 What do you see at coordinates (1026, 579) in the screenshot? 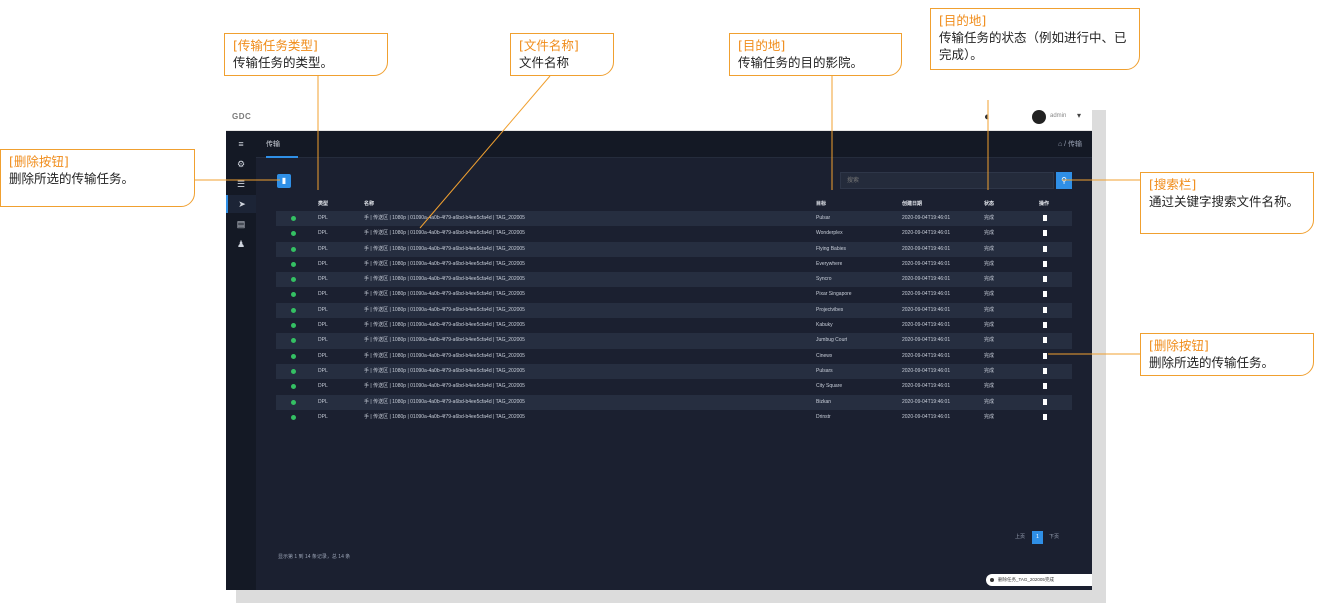
I see `toast-text: 删除任务_TAG_202005完成` at bounding box center [1026, 579].